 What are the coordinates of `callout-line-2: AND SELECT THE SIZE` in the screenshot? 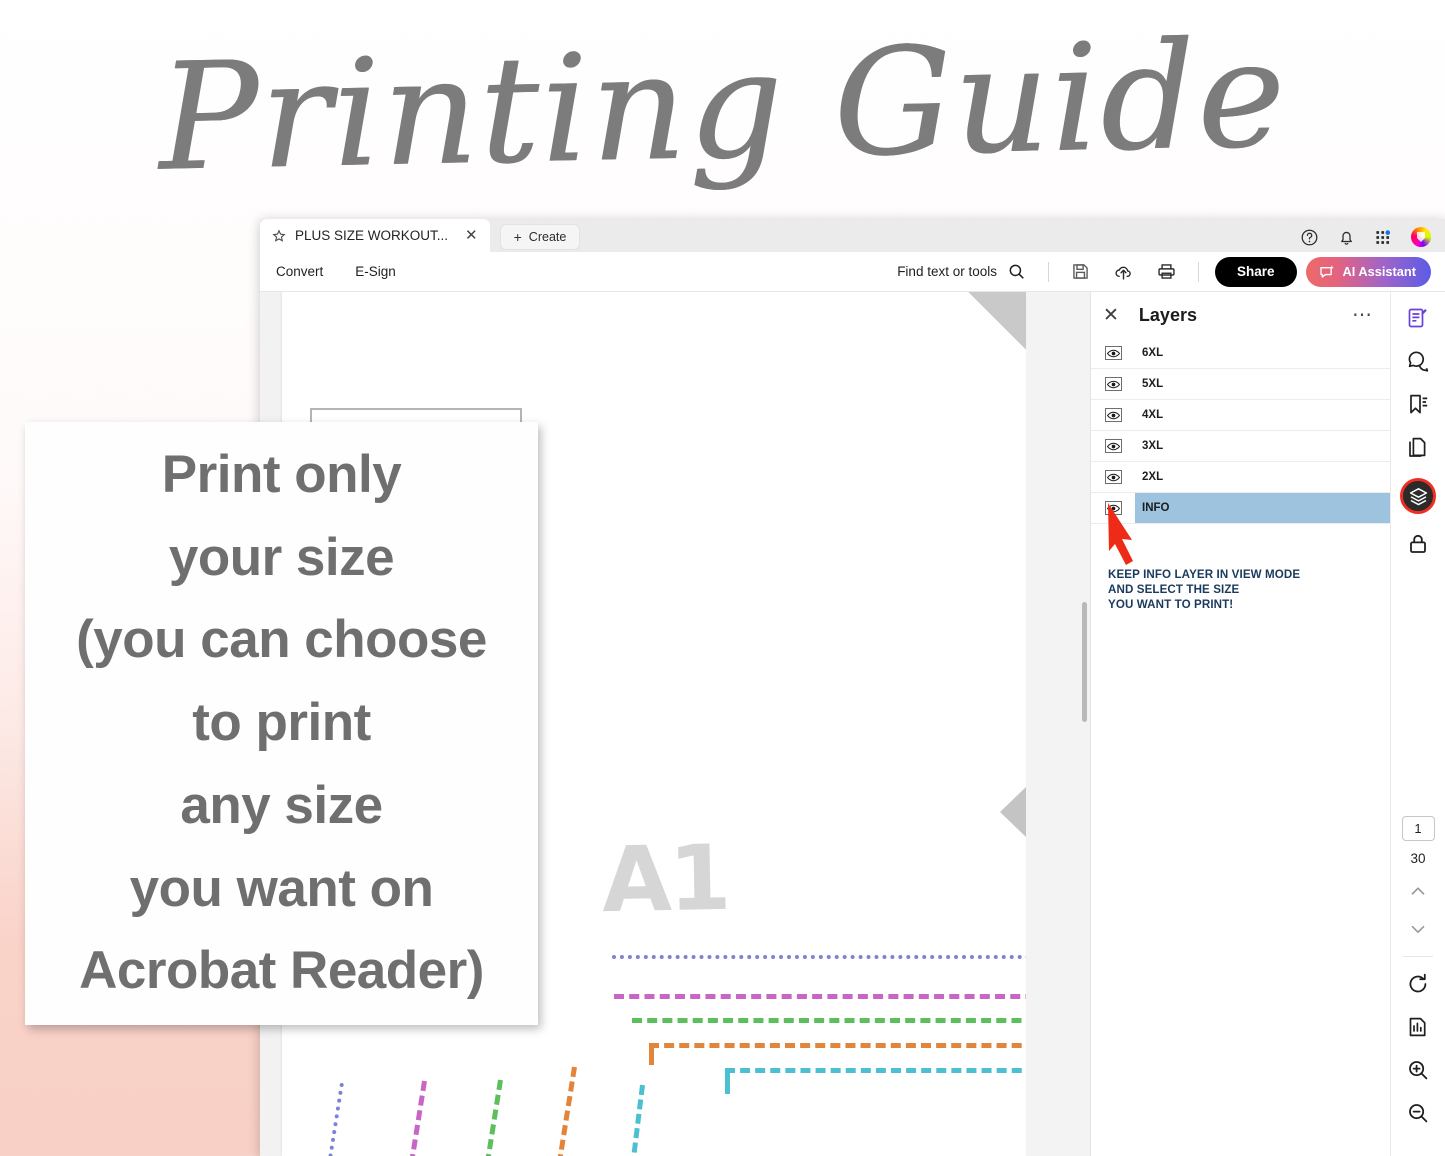 It's located at (1174, 590).